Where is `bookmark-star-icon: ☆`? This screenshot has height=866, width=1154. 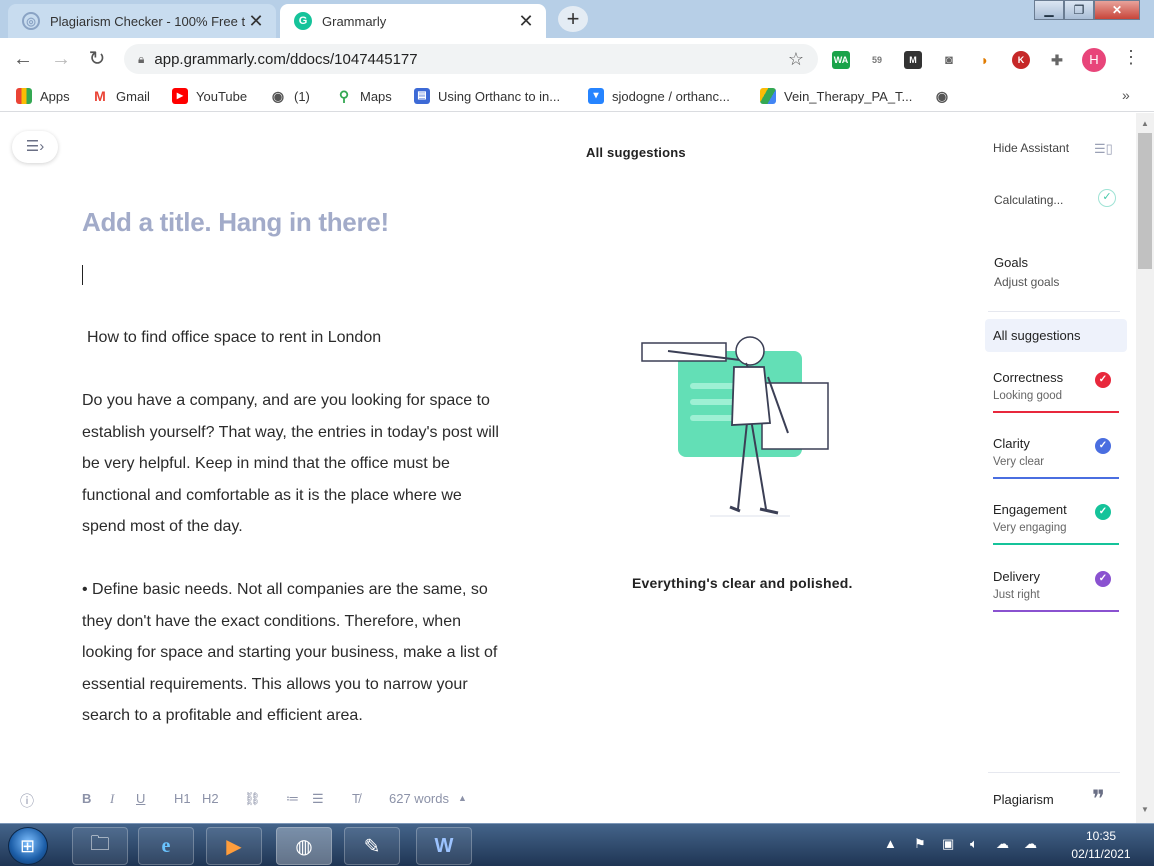
bookmark-star-icon: ☆ is located at coordinates (796, 59).